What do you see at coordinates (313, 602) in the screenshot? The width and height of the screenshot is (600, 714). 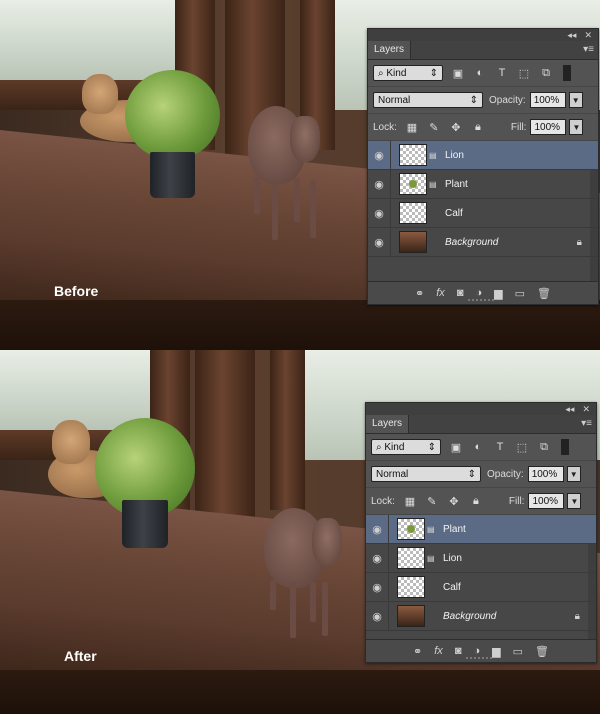 I see `calf-leg` at bounding box center [313, 602].